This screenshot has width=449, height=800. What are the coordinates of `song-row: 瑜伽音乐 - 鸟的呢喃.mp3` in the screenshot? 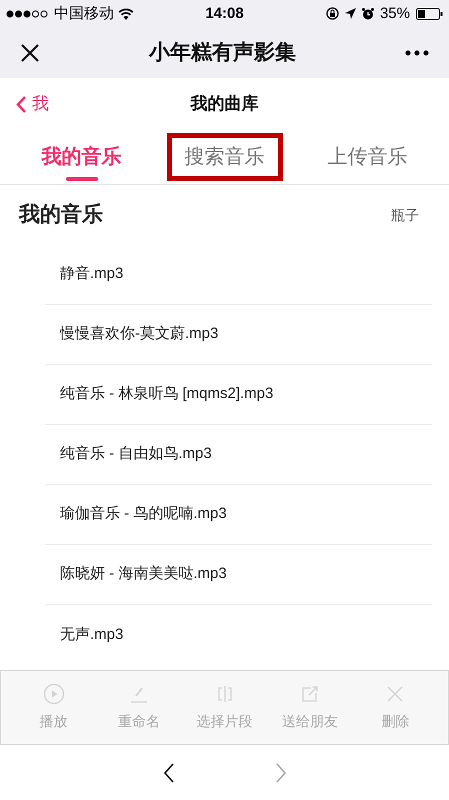 It's located at (238, 515).